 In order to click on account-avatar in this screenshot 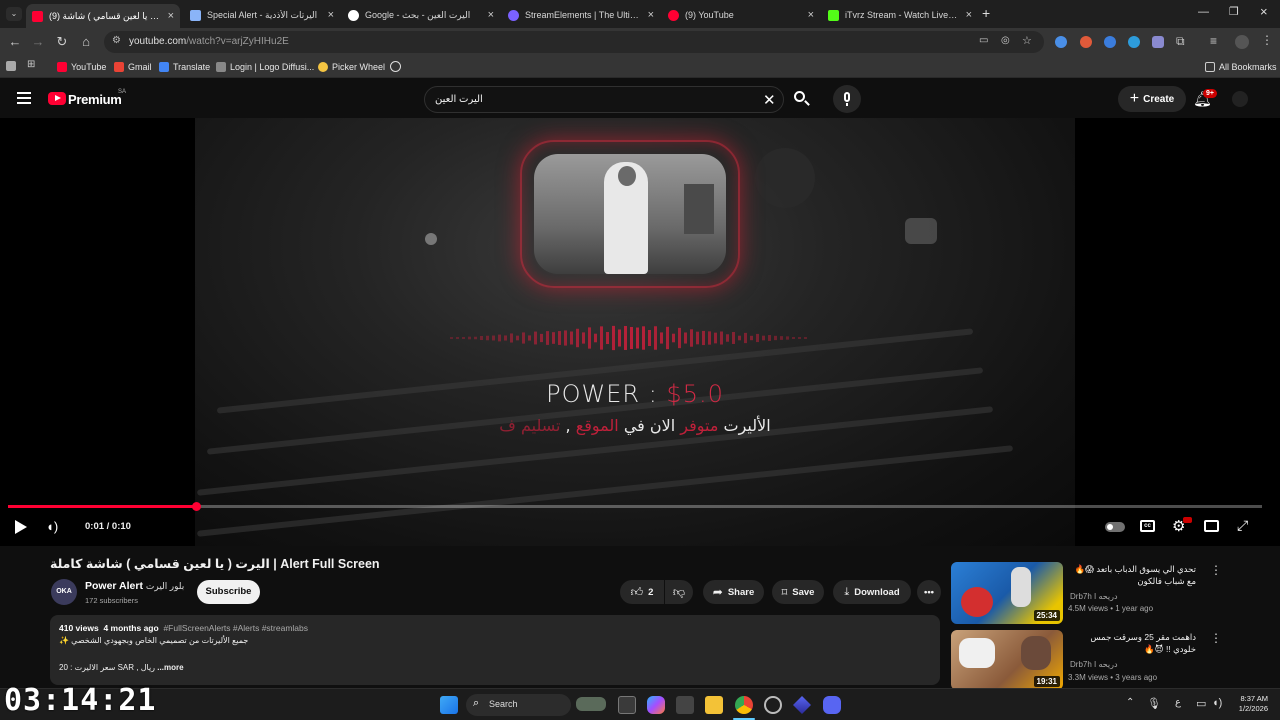, I will do `click(1240, 99)`.